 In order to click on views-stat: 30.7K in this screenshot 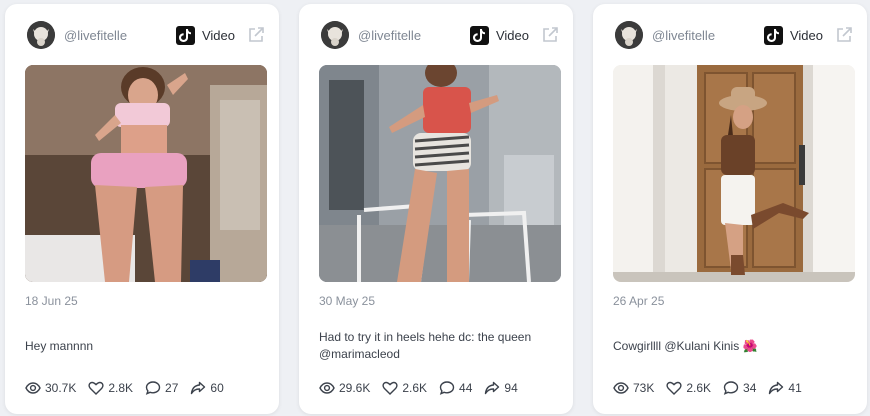, I will do `click(50, 388)`.